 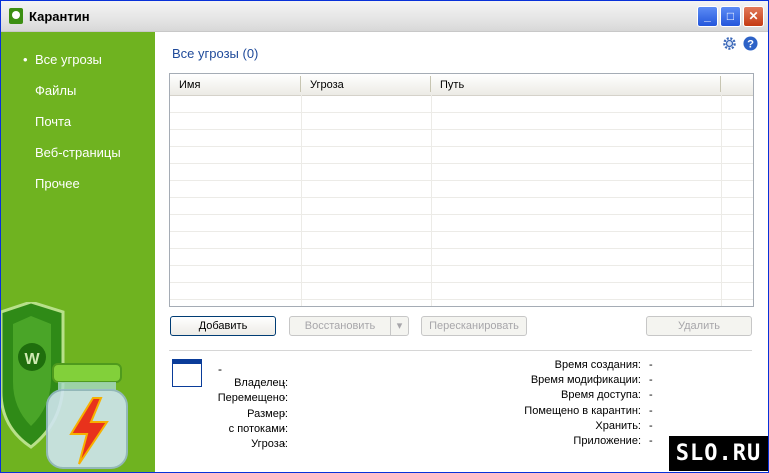 I want to click on app-icon, so click(x=16, y=16).